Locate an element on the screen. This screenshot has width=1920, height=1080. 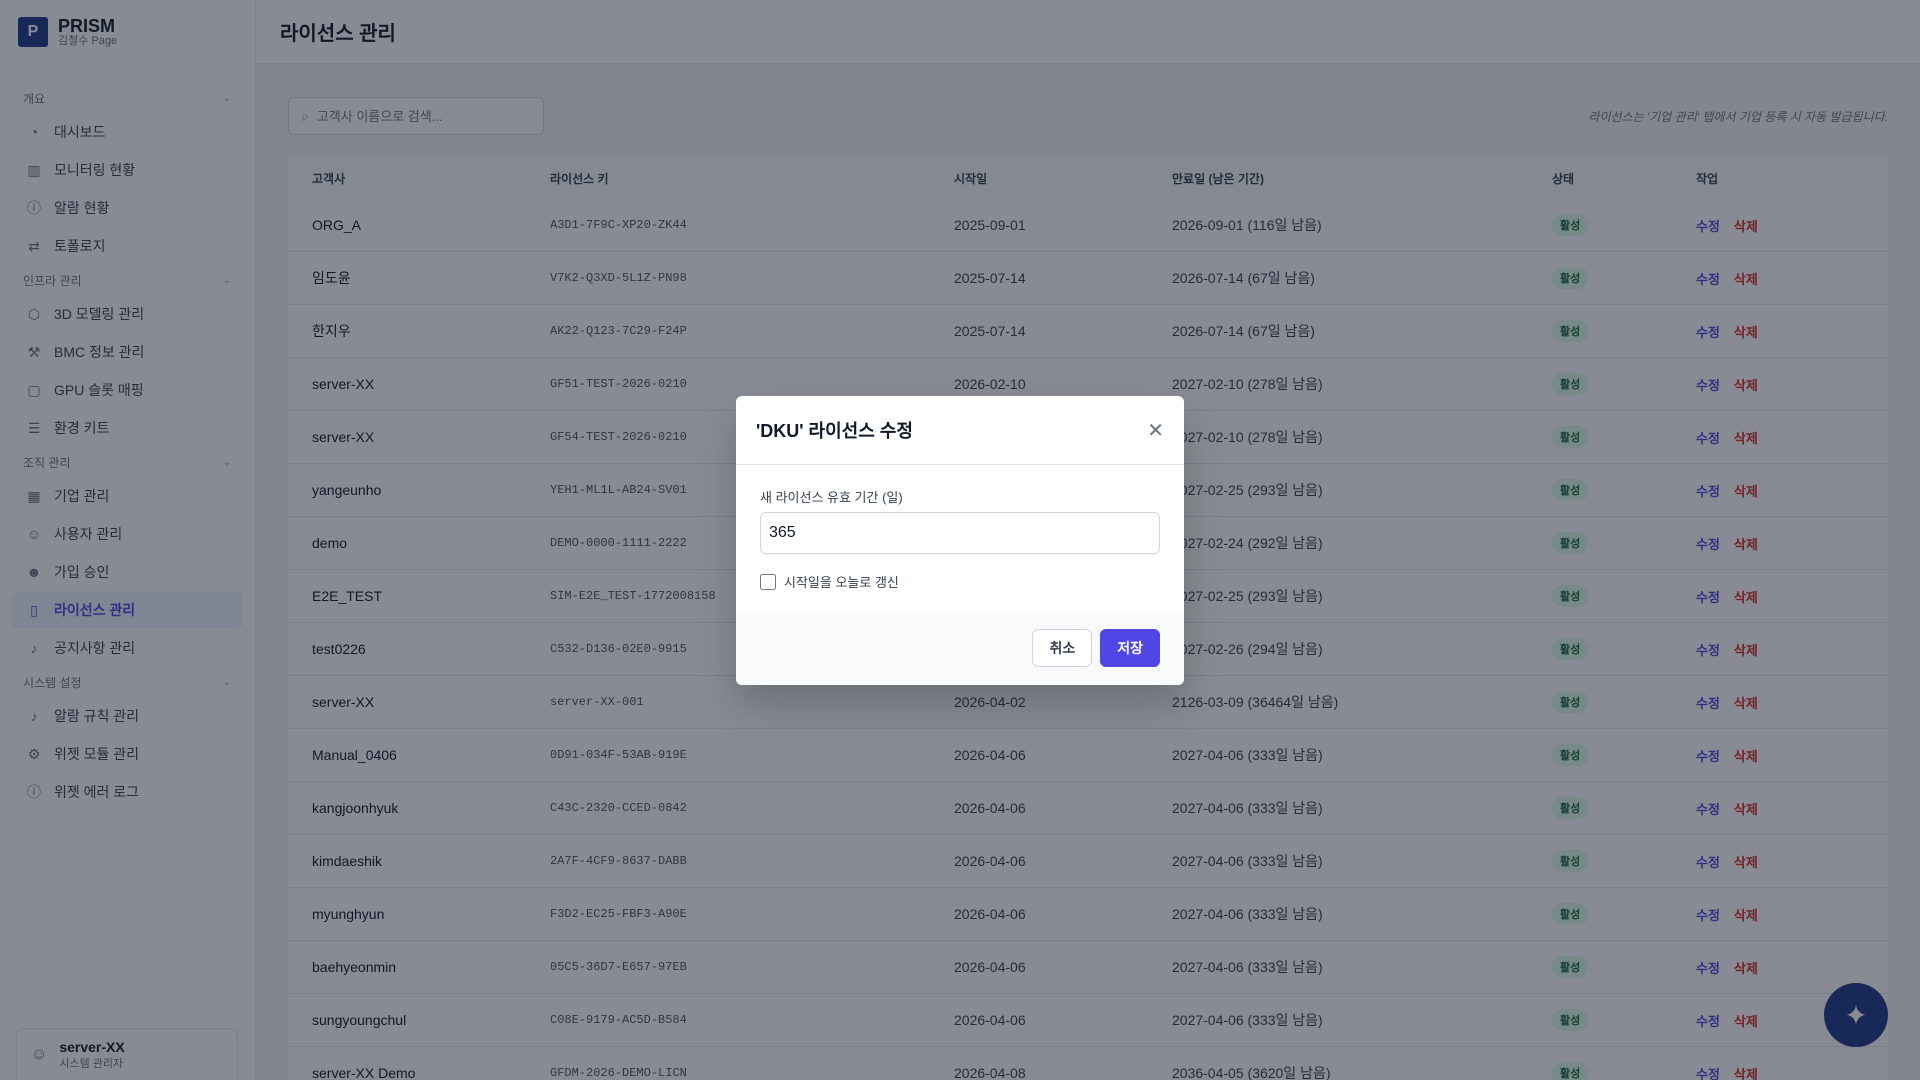
dialog-footer: 취소 저장 is located at coordinates (960, 648).